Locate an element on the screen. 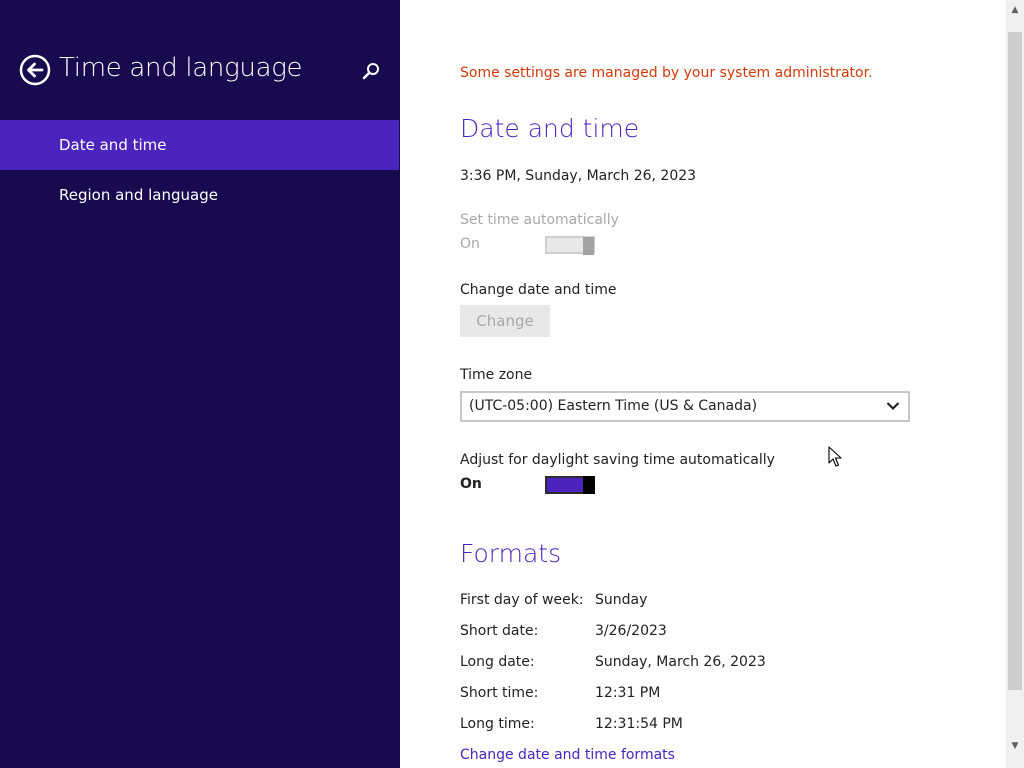 The image size is (1024, 768). back-arrow-icon is located at coordinates (35, 70).